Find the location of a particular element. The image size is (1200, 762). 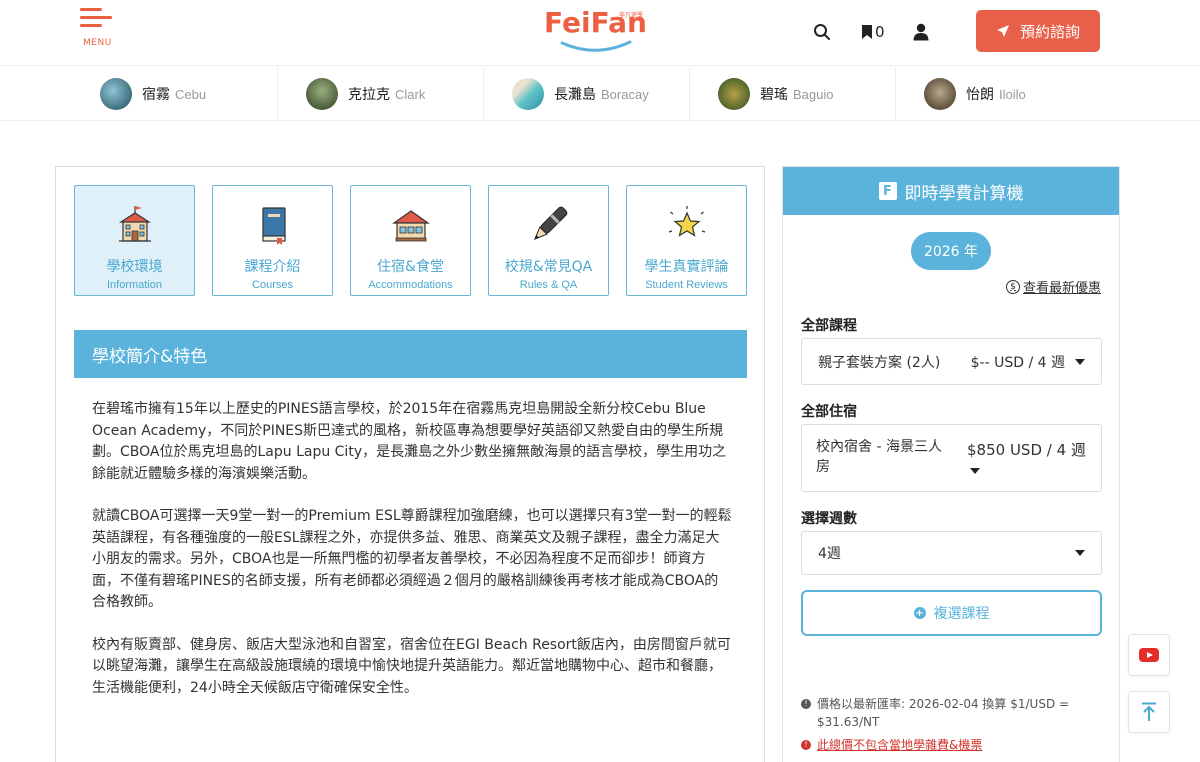

tab-label-en: Student Reviews is located at coordinates (686, 285).